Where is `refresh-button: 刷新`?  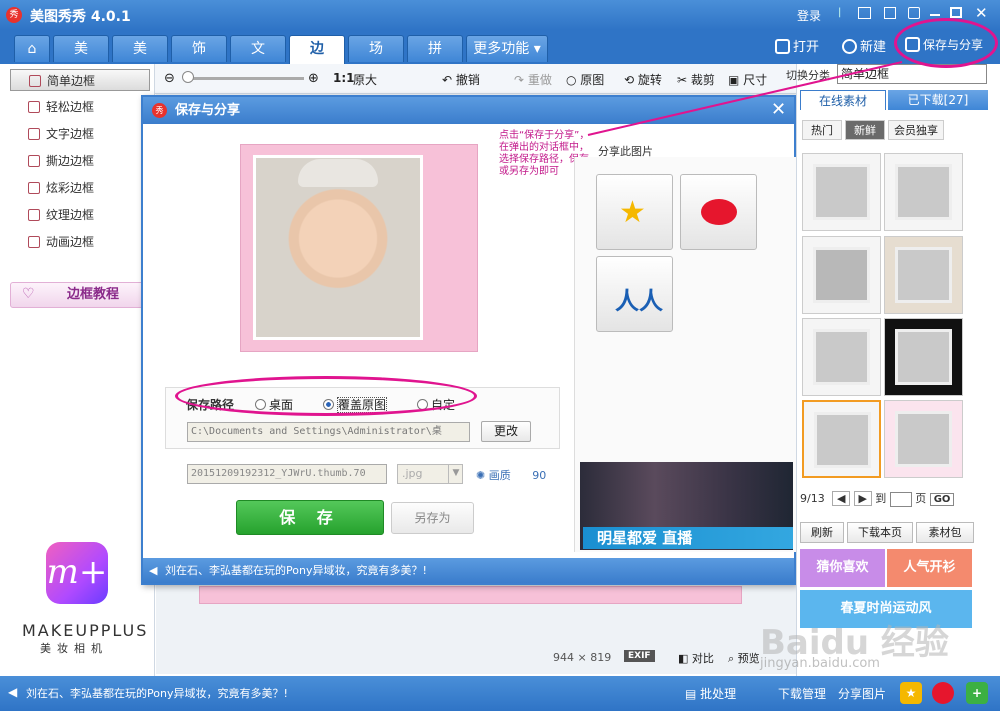 refresh-button: 刷新 is located at coordinates (822, 532).